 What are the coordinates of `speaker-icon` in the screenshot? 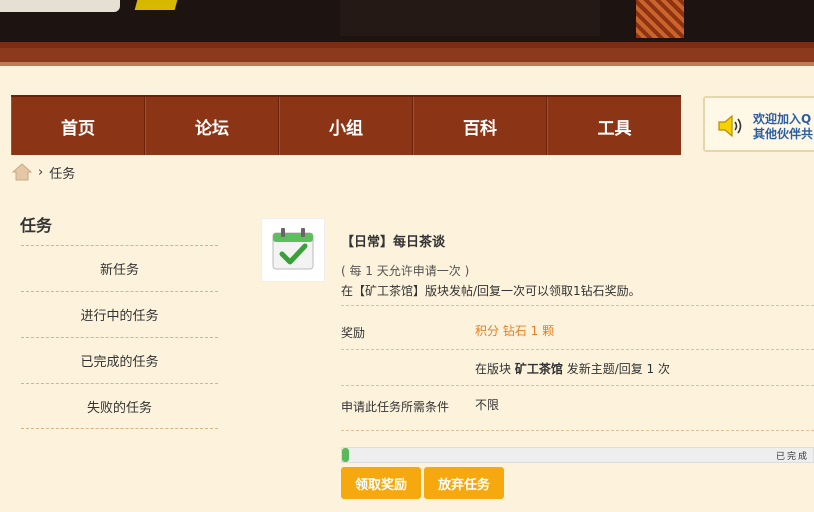 It's located at (730, 126).